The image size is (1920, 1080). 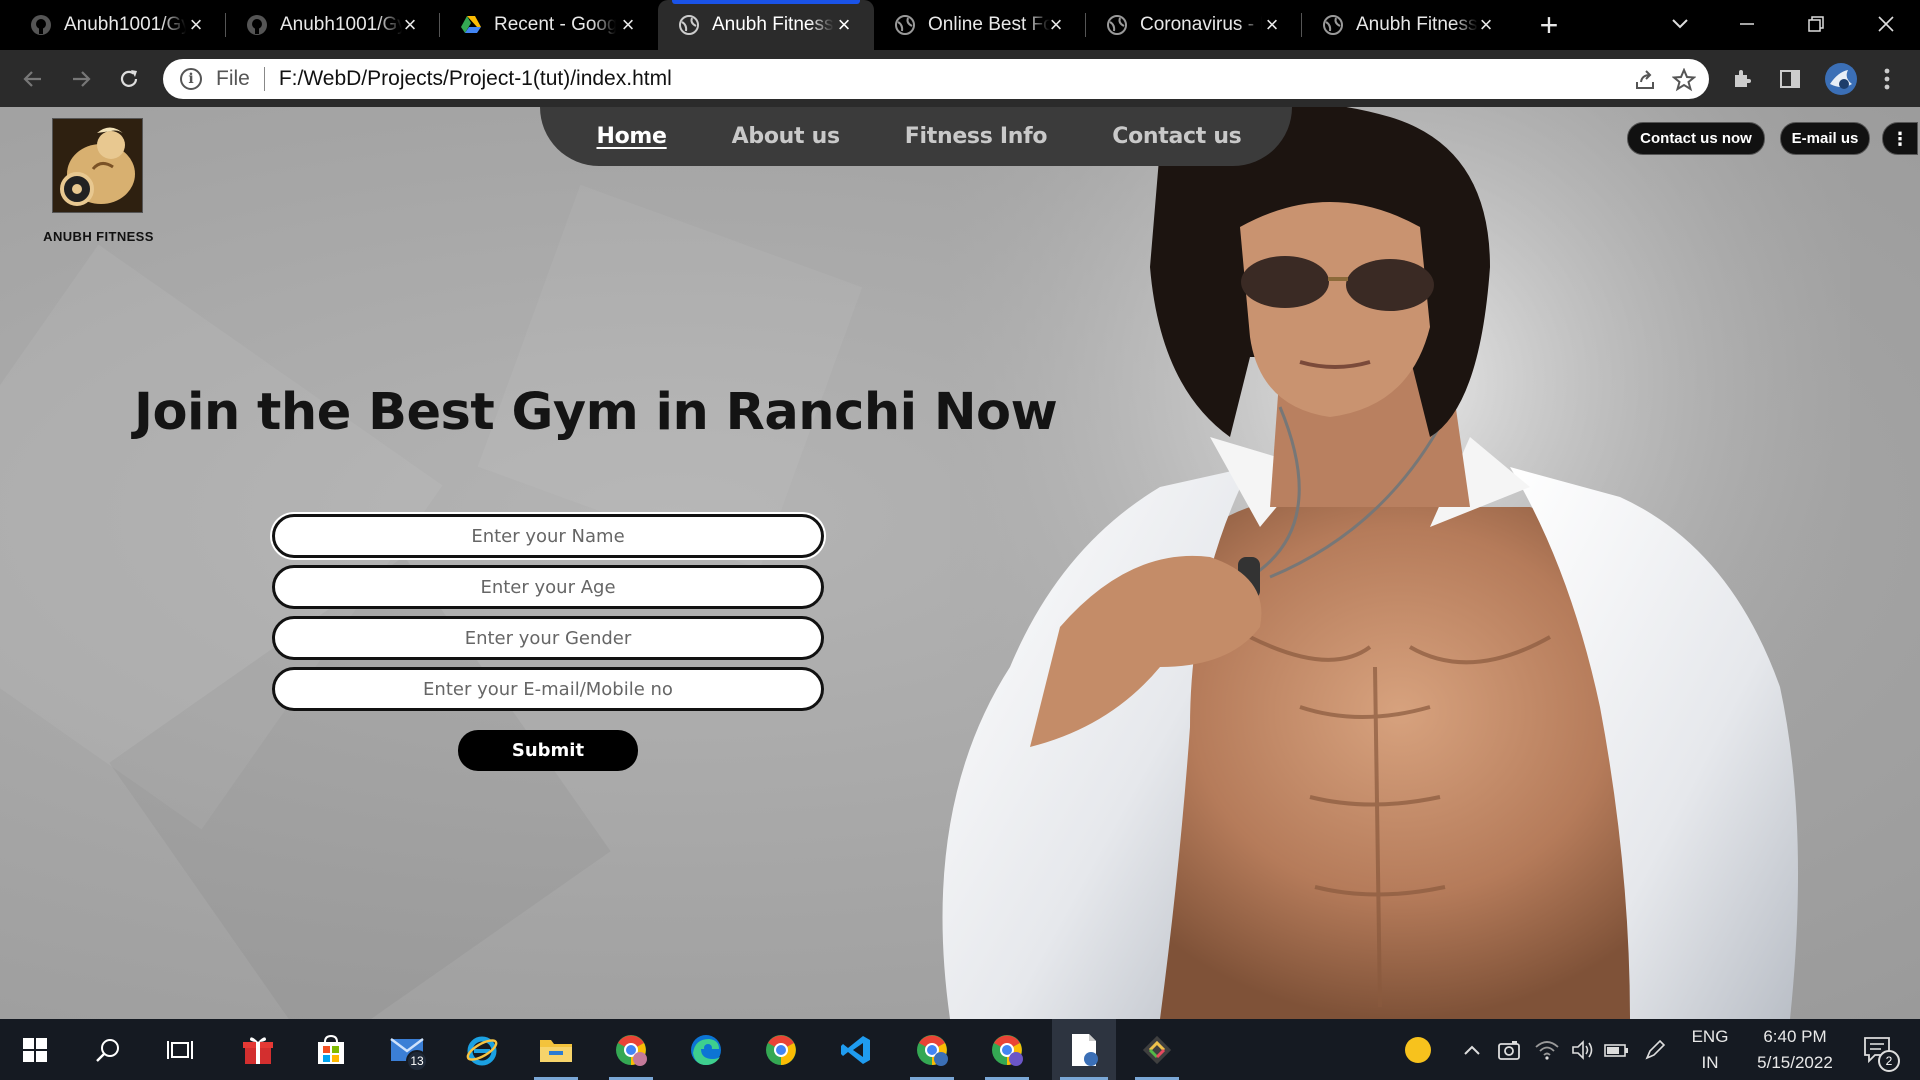 What do you see at coordinates (1825, 138) in the screenshot?
I see `email-us-button: E-mail us` at bounding box center [1825, 138].